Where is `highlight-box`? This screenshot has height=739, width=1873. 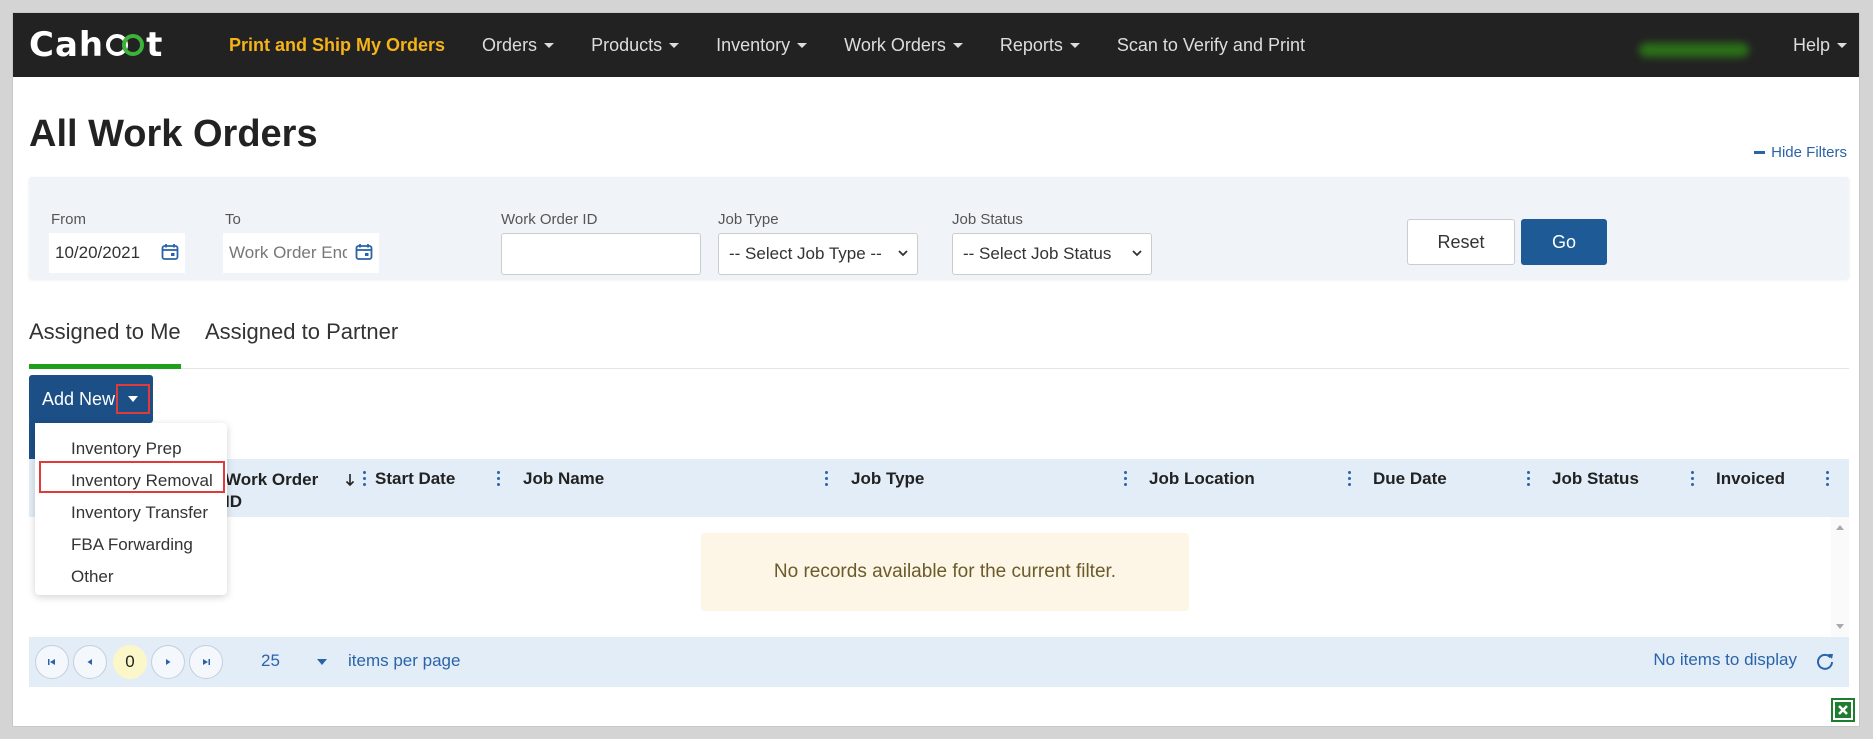
highlight-box is located at coordinates (132, 477).